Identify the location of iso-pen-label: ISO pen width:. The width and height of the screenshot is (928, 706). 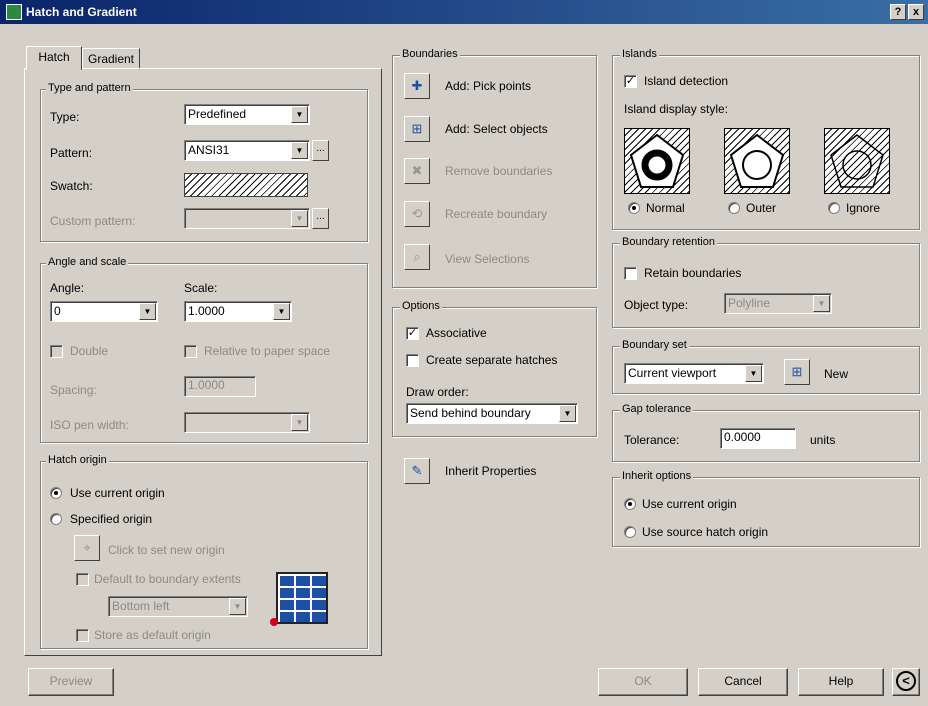
(89, 425).